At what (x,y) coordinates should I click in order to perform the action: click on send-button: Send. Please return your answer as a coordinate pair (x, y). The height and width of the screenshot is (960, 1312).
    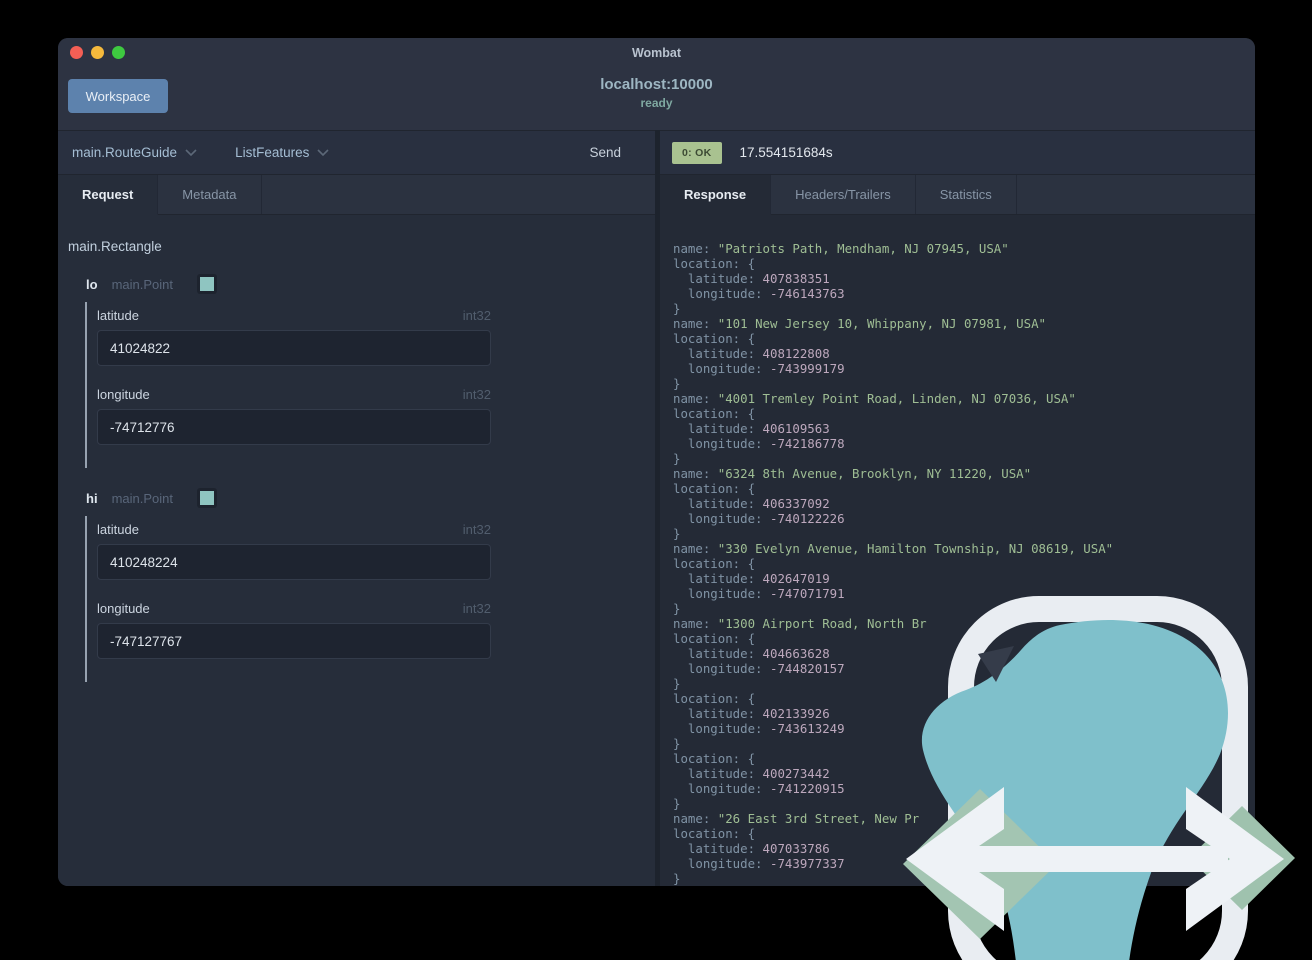
    Looking at the image, I should click on (615, 152).